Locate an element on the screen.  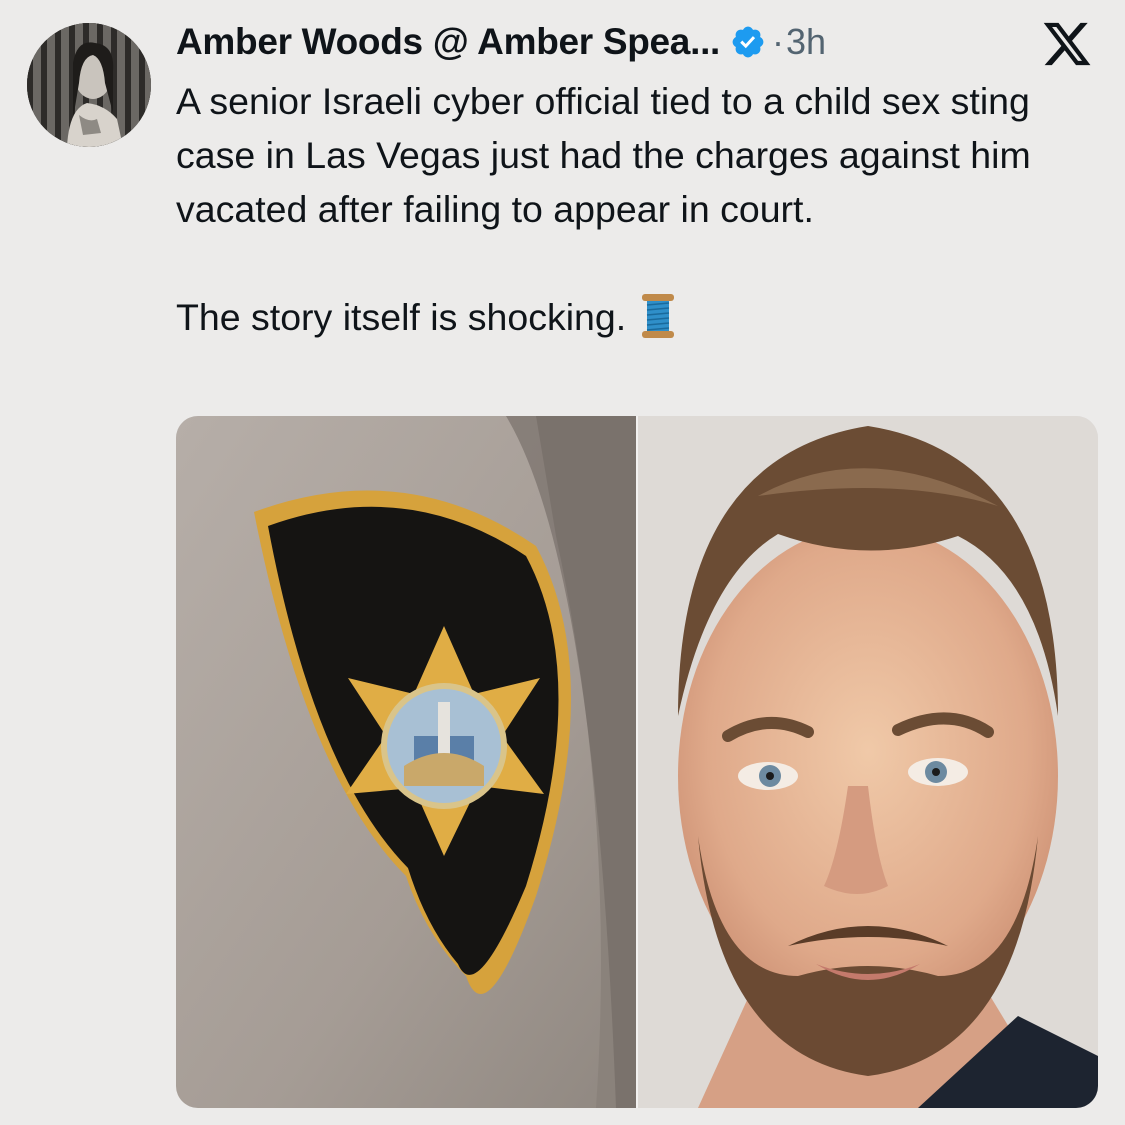
spool-of-thread-emoji is located at coordinates (658, 316).